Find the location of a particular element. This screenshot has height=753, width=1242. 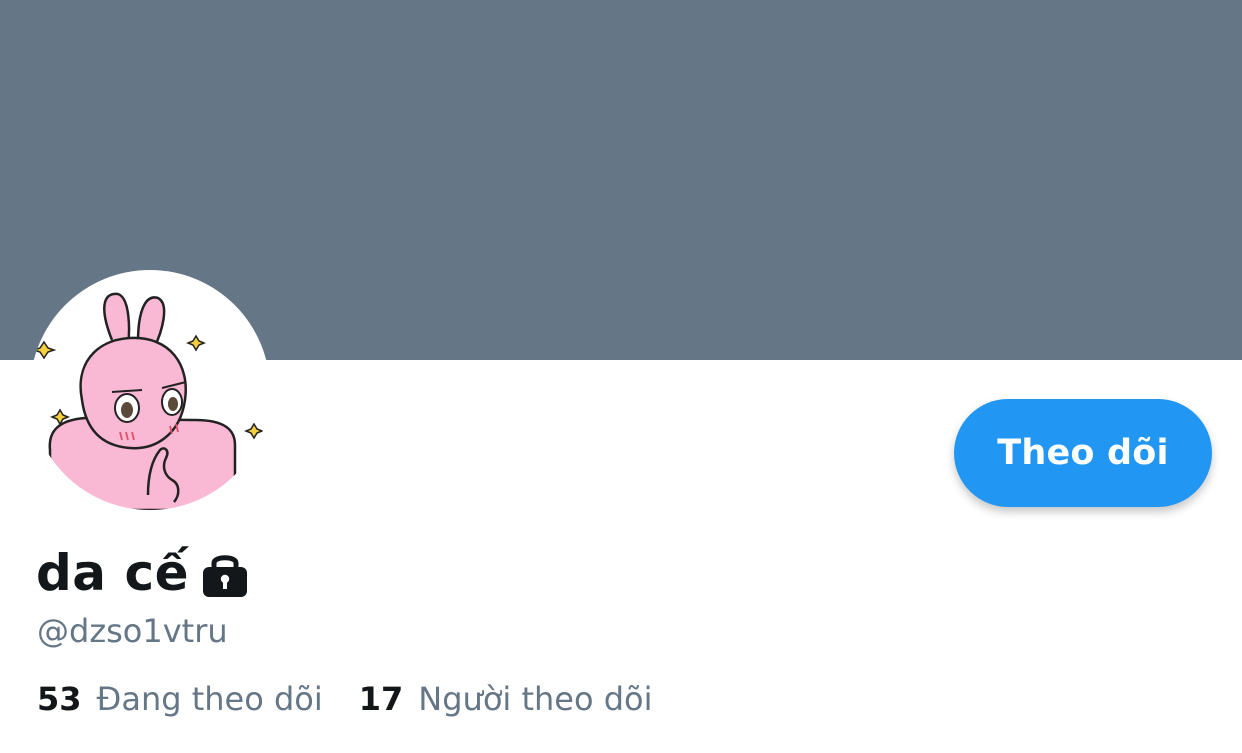

lock-icon is located at coordinates (225, 576).